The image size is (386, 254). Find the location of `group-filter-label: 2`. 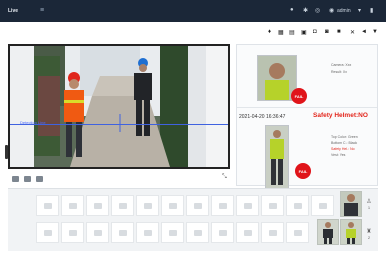

group-filter-label: 2 is located at coordinates (369, 237).